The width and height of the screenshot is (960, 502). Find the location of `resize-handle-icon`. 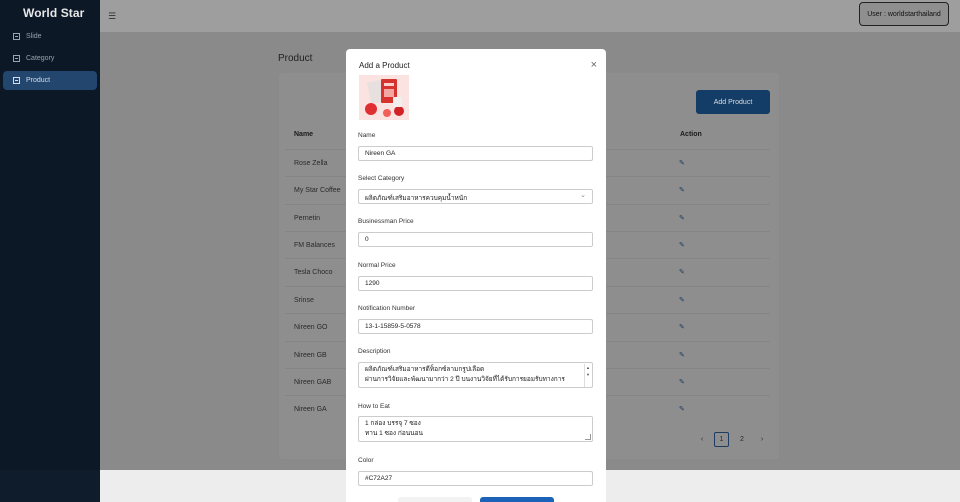

resize-handle-icon is located at coordinates (588, 437).